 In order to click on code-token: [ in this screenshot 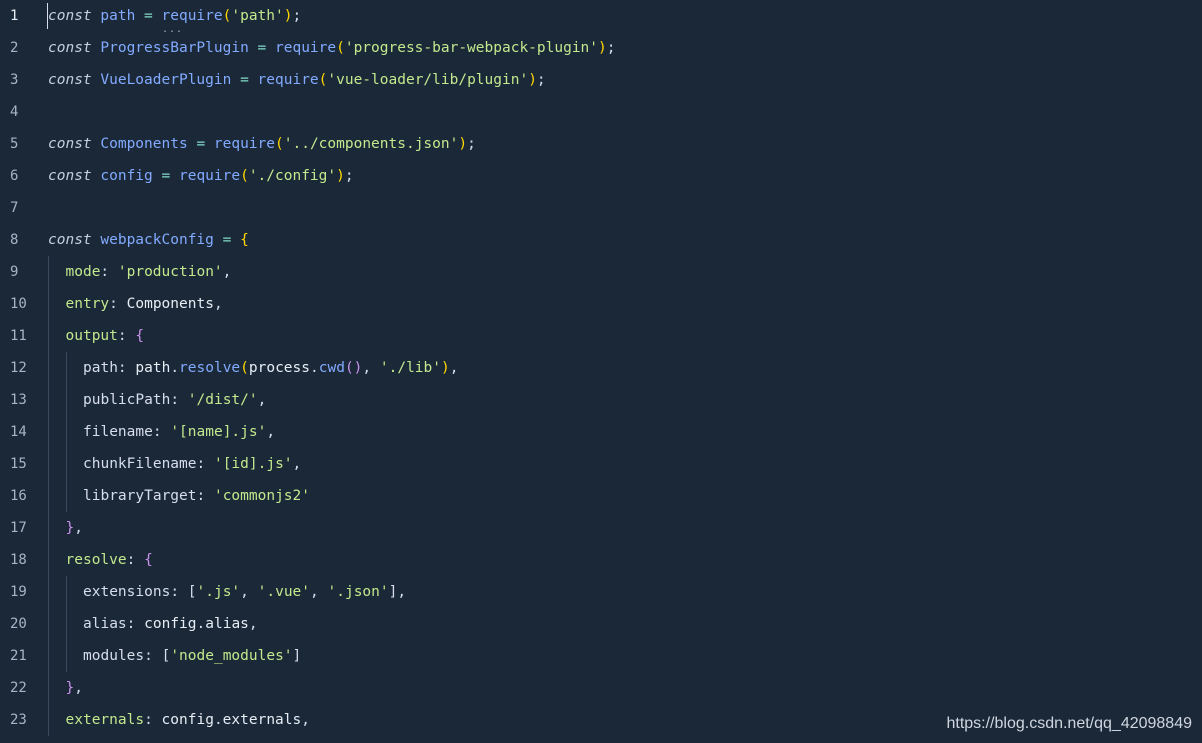, I will do `click(166, 656)`.